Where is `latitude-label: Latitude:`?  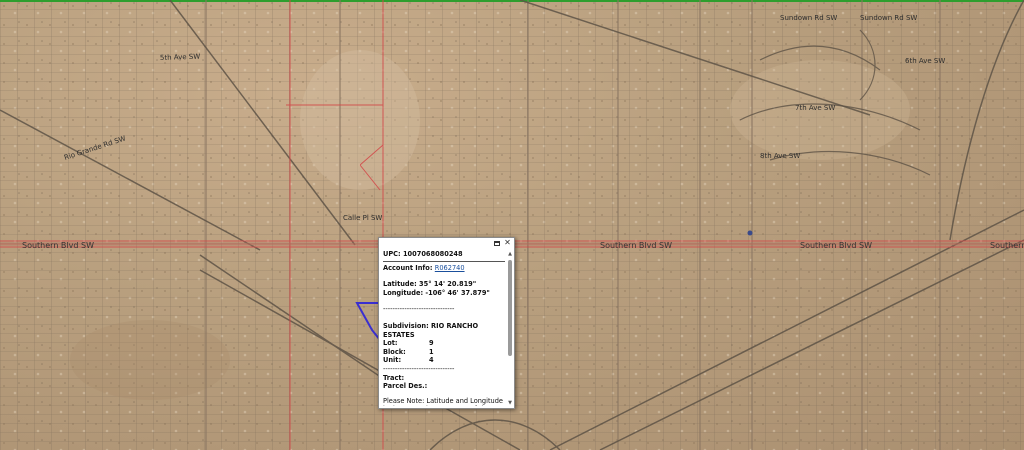 latitude-label: Latitude: is located at coordinates (400, 284).